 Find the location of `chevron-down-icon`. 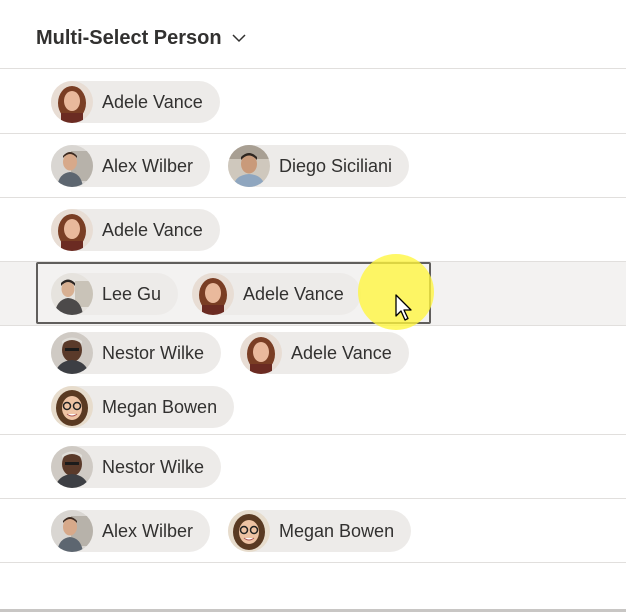

chevron-down-icon is located at coordinates (239, 39).